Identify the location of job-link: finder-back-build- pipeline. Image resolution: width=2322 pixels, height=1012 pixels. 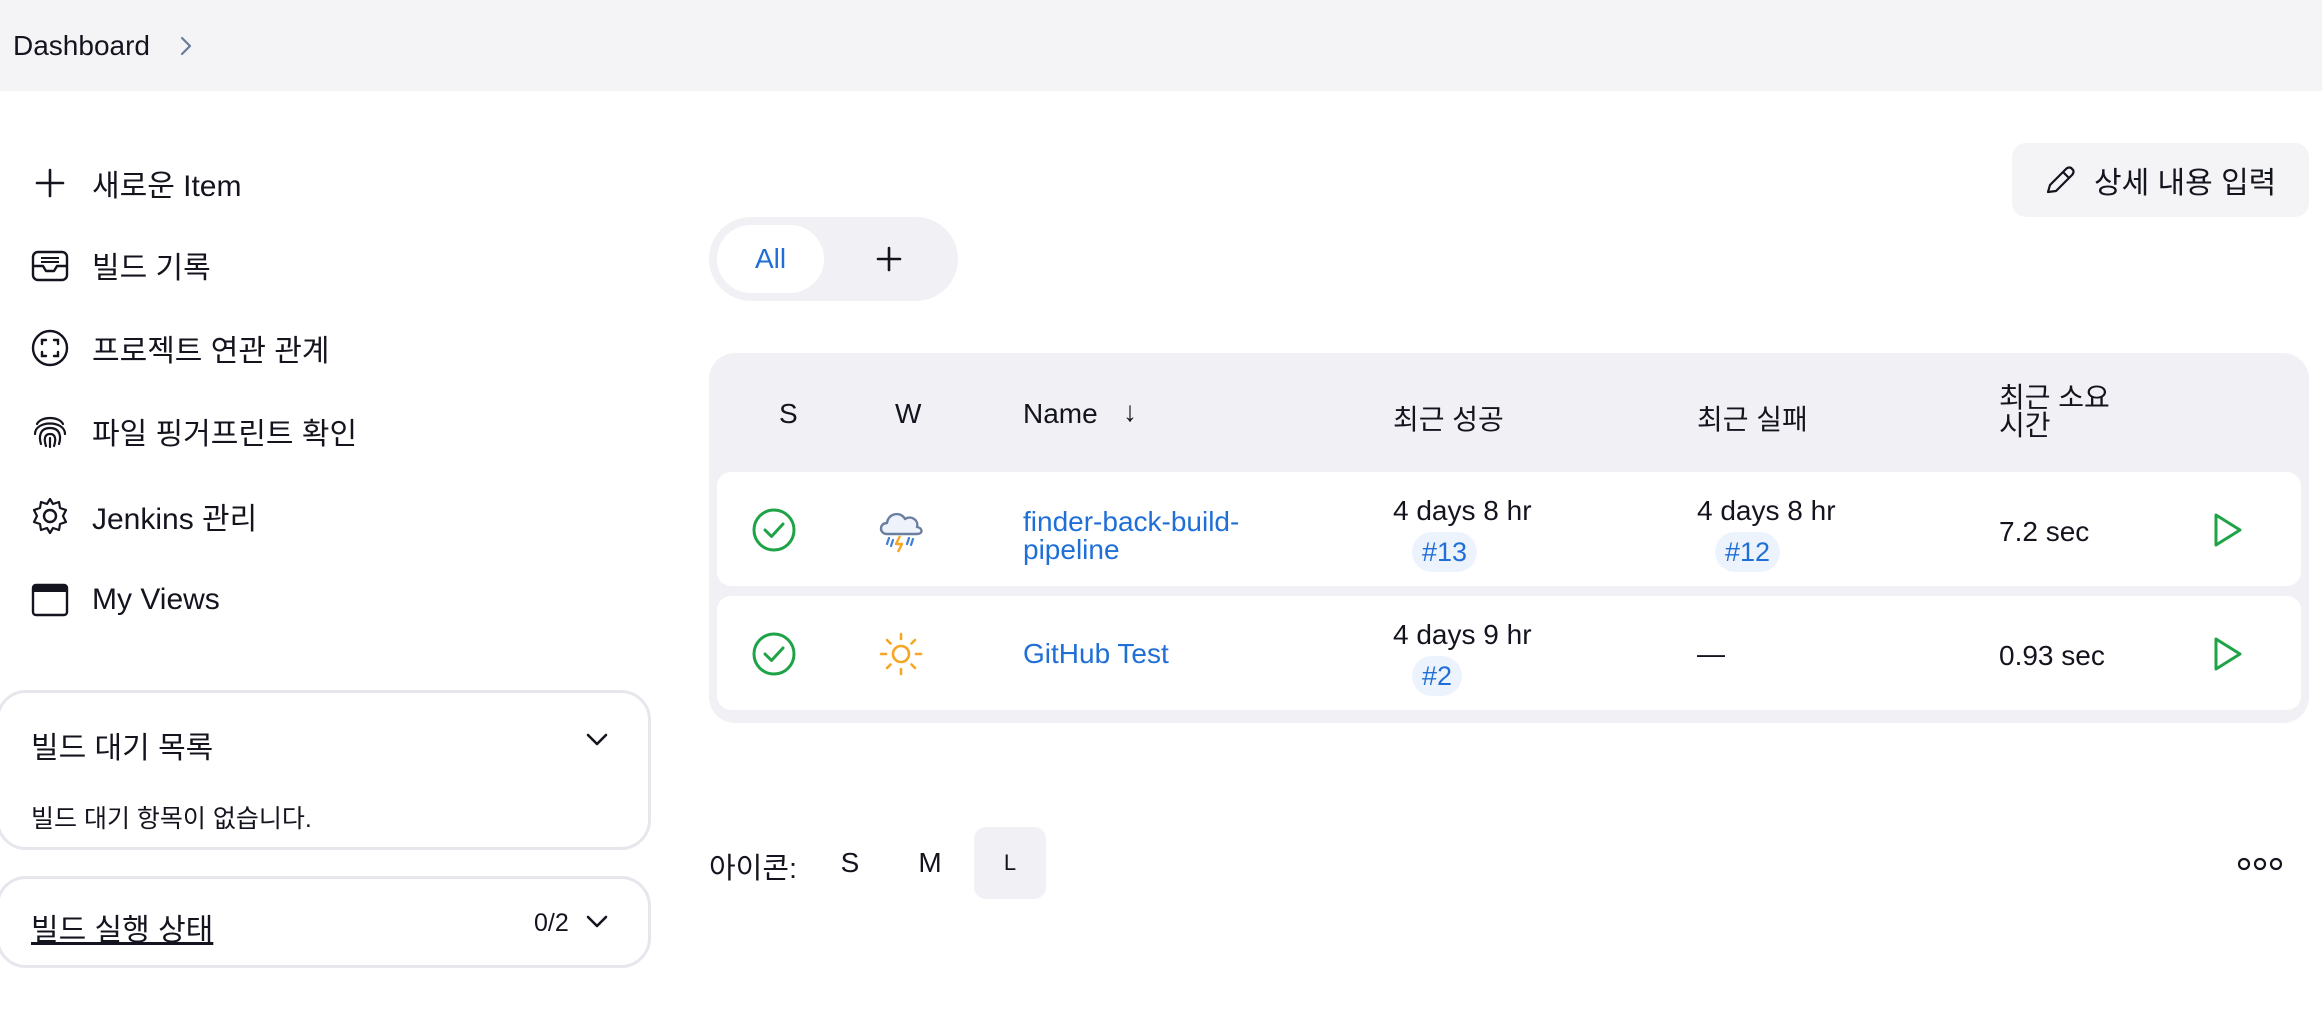
(1131, 536).